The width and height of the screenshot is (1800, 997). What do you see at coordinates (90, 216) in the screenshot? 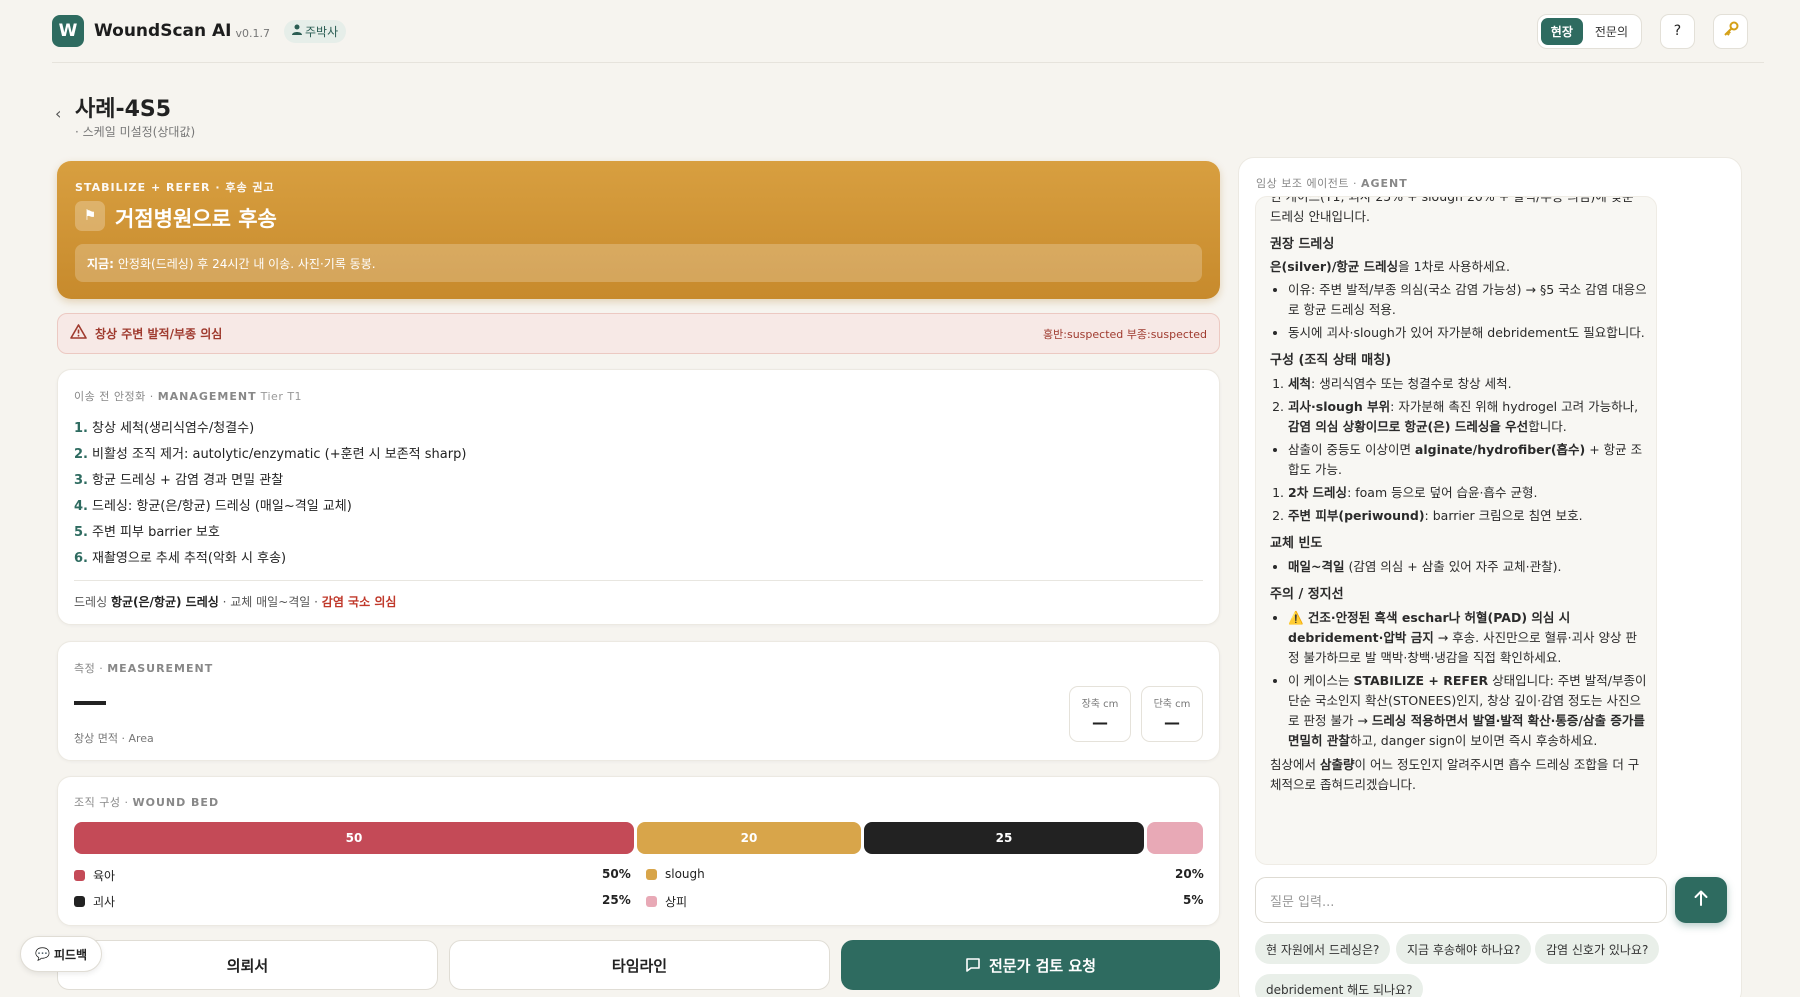
I see `flag-icon: ⚑` at bounding box center [90, 216].